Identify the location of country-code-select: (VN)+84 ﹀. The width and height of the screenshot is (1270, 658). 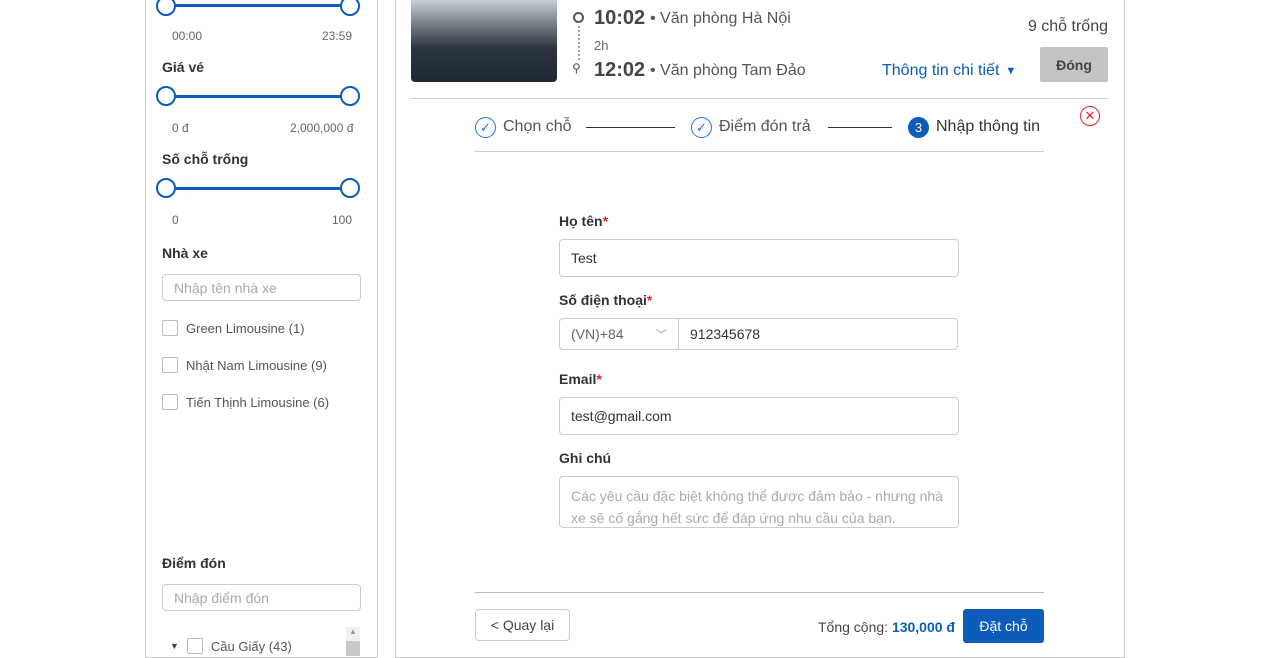
(619, 334).